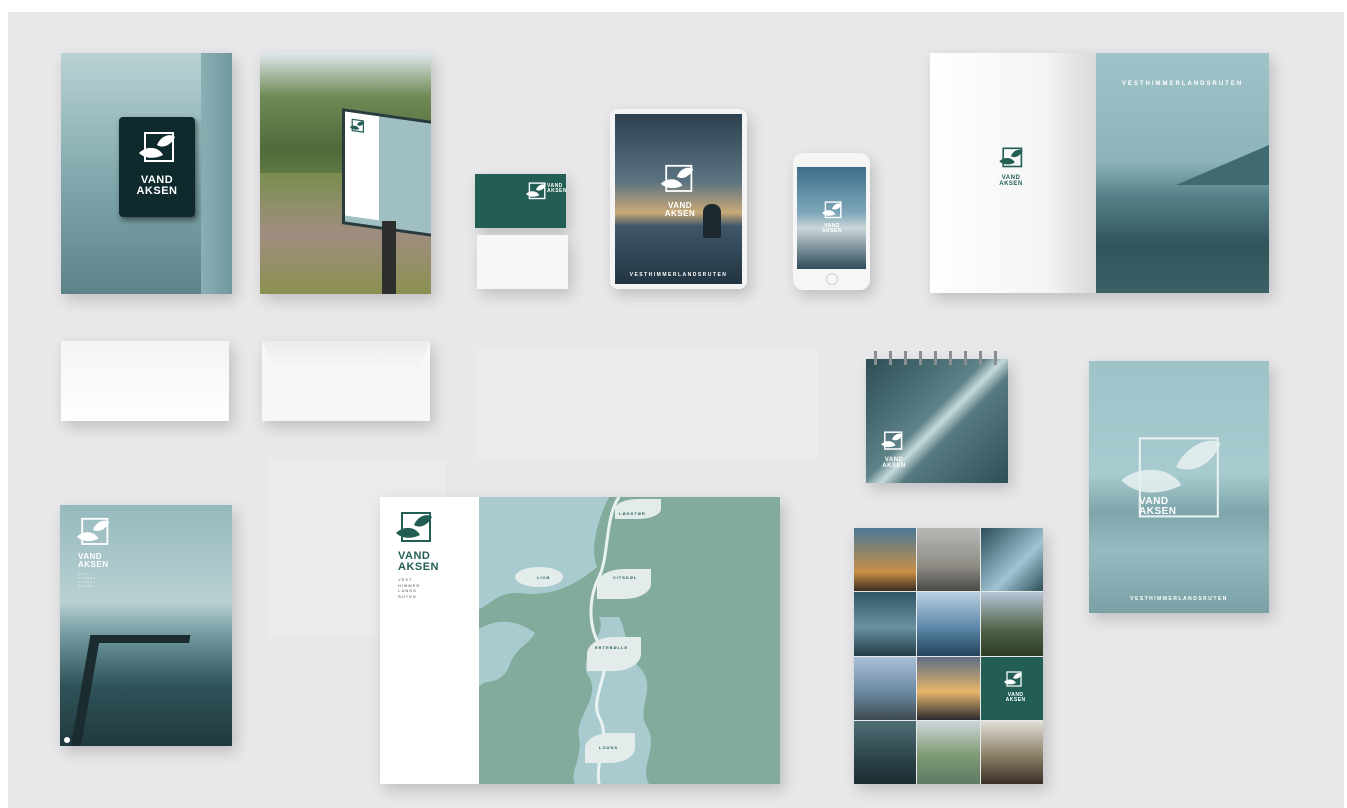  What do you see at coordinates (832, 279) in the screenshot?
I see `home-button-icon` at bounding box center [832, 279].